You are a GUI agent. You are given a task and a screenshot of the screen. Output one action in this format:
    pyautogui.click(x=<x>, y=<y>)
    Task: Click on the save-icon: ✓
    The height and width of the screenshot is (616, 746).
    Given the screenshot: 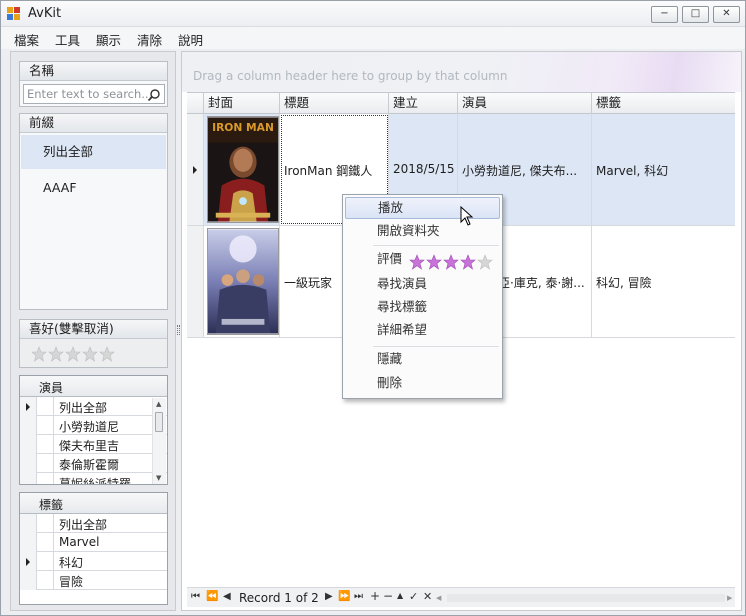 What is the action you would take?
    pyautogui.click(x=413, y=596)
    